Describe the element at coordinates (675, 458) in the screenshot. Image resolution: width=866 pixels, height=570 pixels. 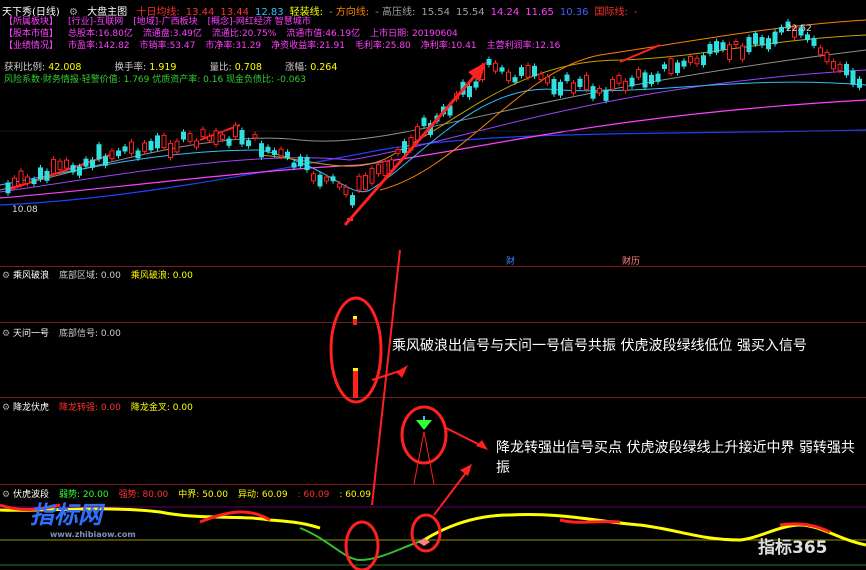
I see `annotation-second: 降龙转强出信号买点 伏虎波段绿线上升接近中界 弱转强共振` at that location.